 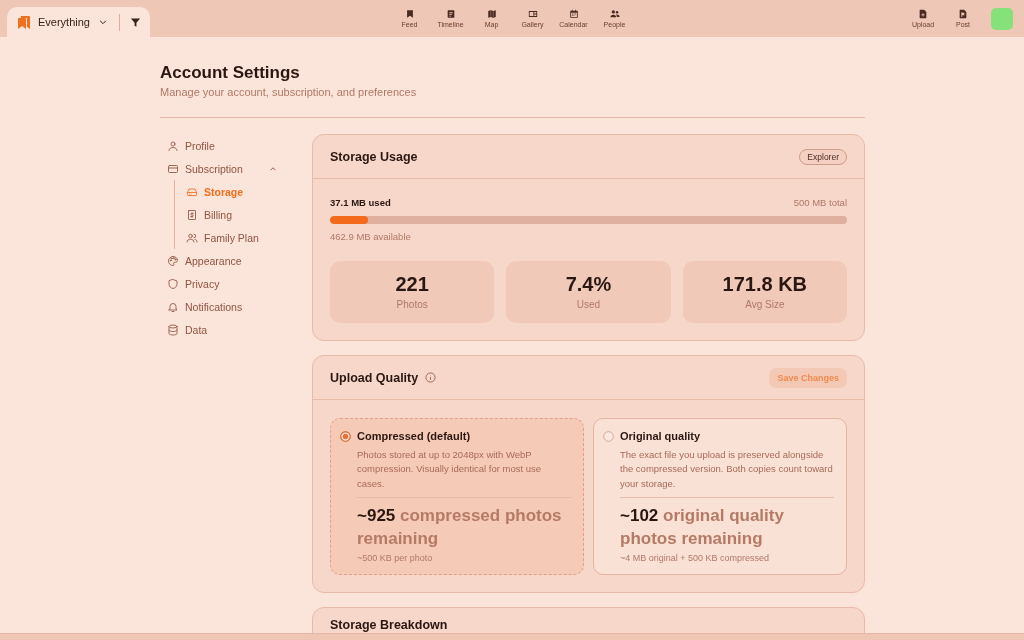 I want to click on sidebar-item: Family Plan, so click(x=232, y=237).